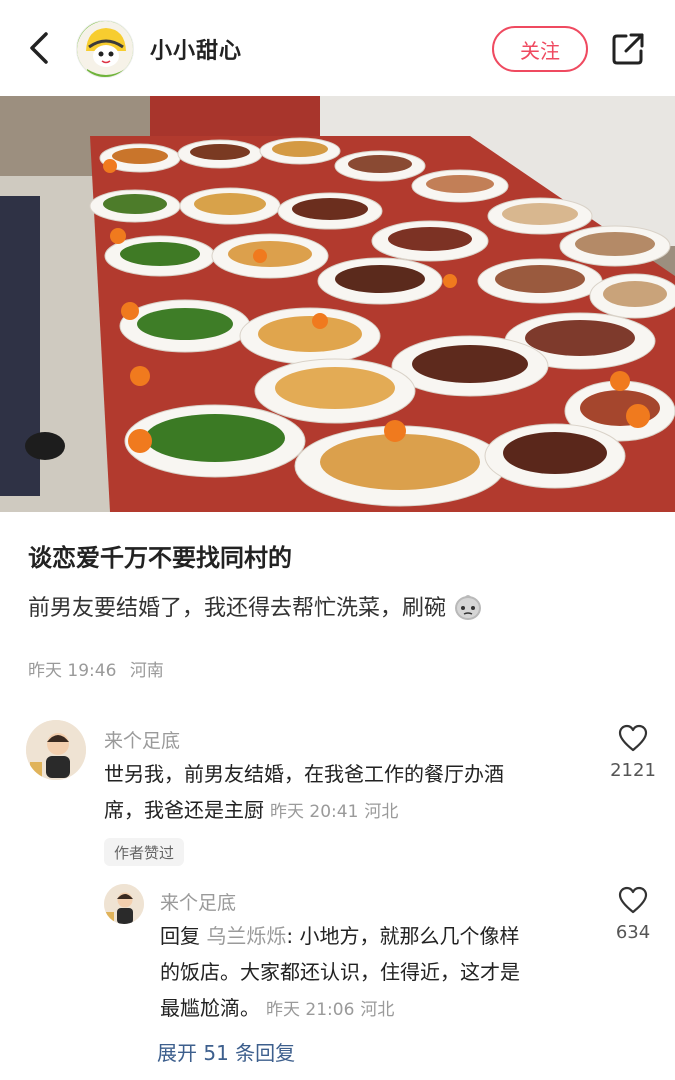 The height and width of the screenshot is (1080, 675). What do you see at coordinates (210, 1008) in the screenshot?
I see `reply-line-3-text: 最尴尬滴。` at bounding box center [210, 1008].